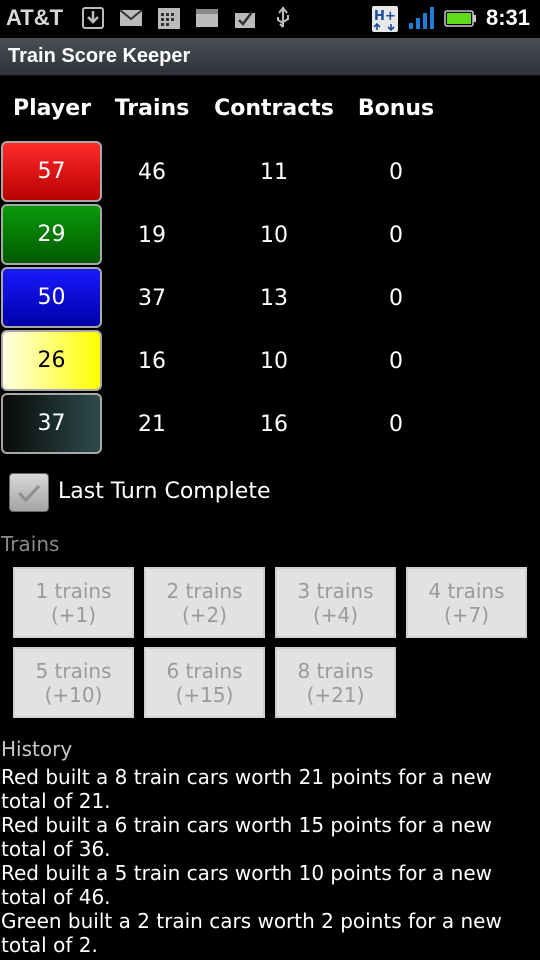  What do you see at coordinates (207, 18) in the screenshot?
I see `message-icon` at bounding box center [207, 18].